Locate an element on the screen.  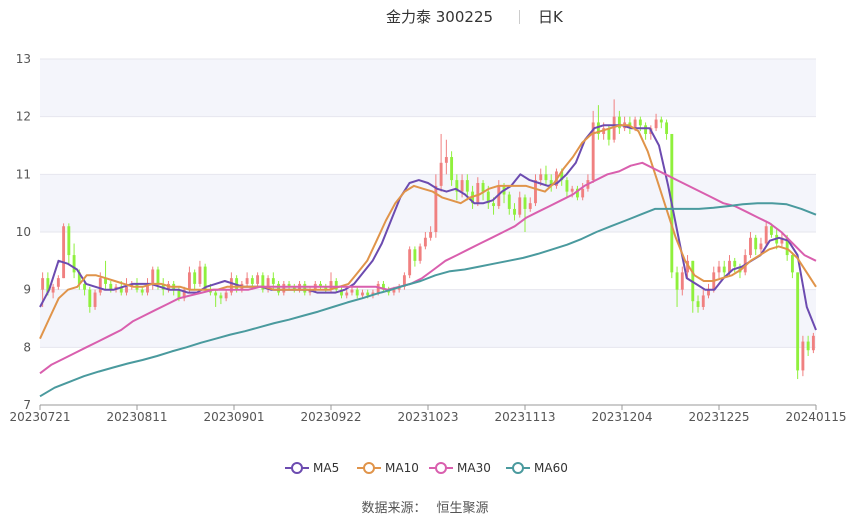
legend-item-ma30: MA30 is located at coordinates (460, 468).